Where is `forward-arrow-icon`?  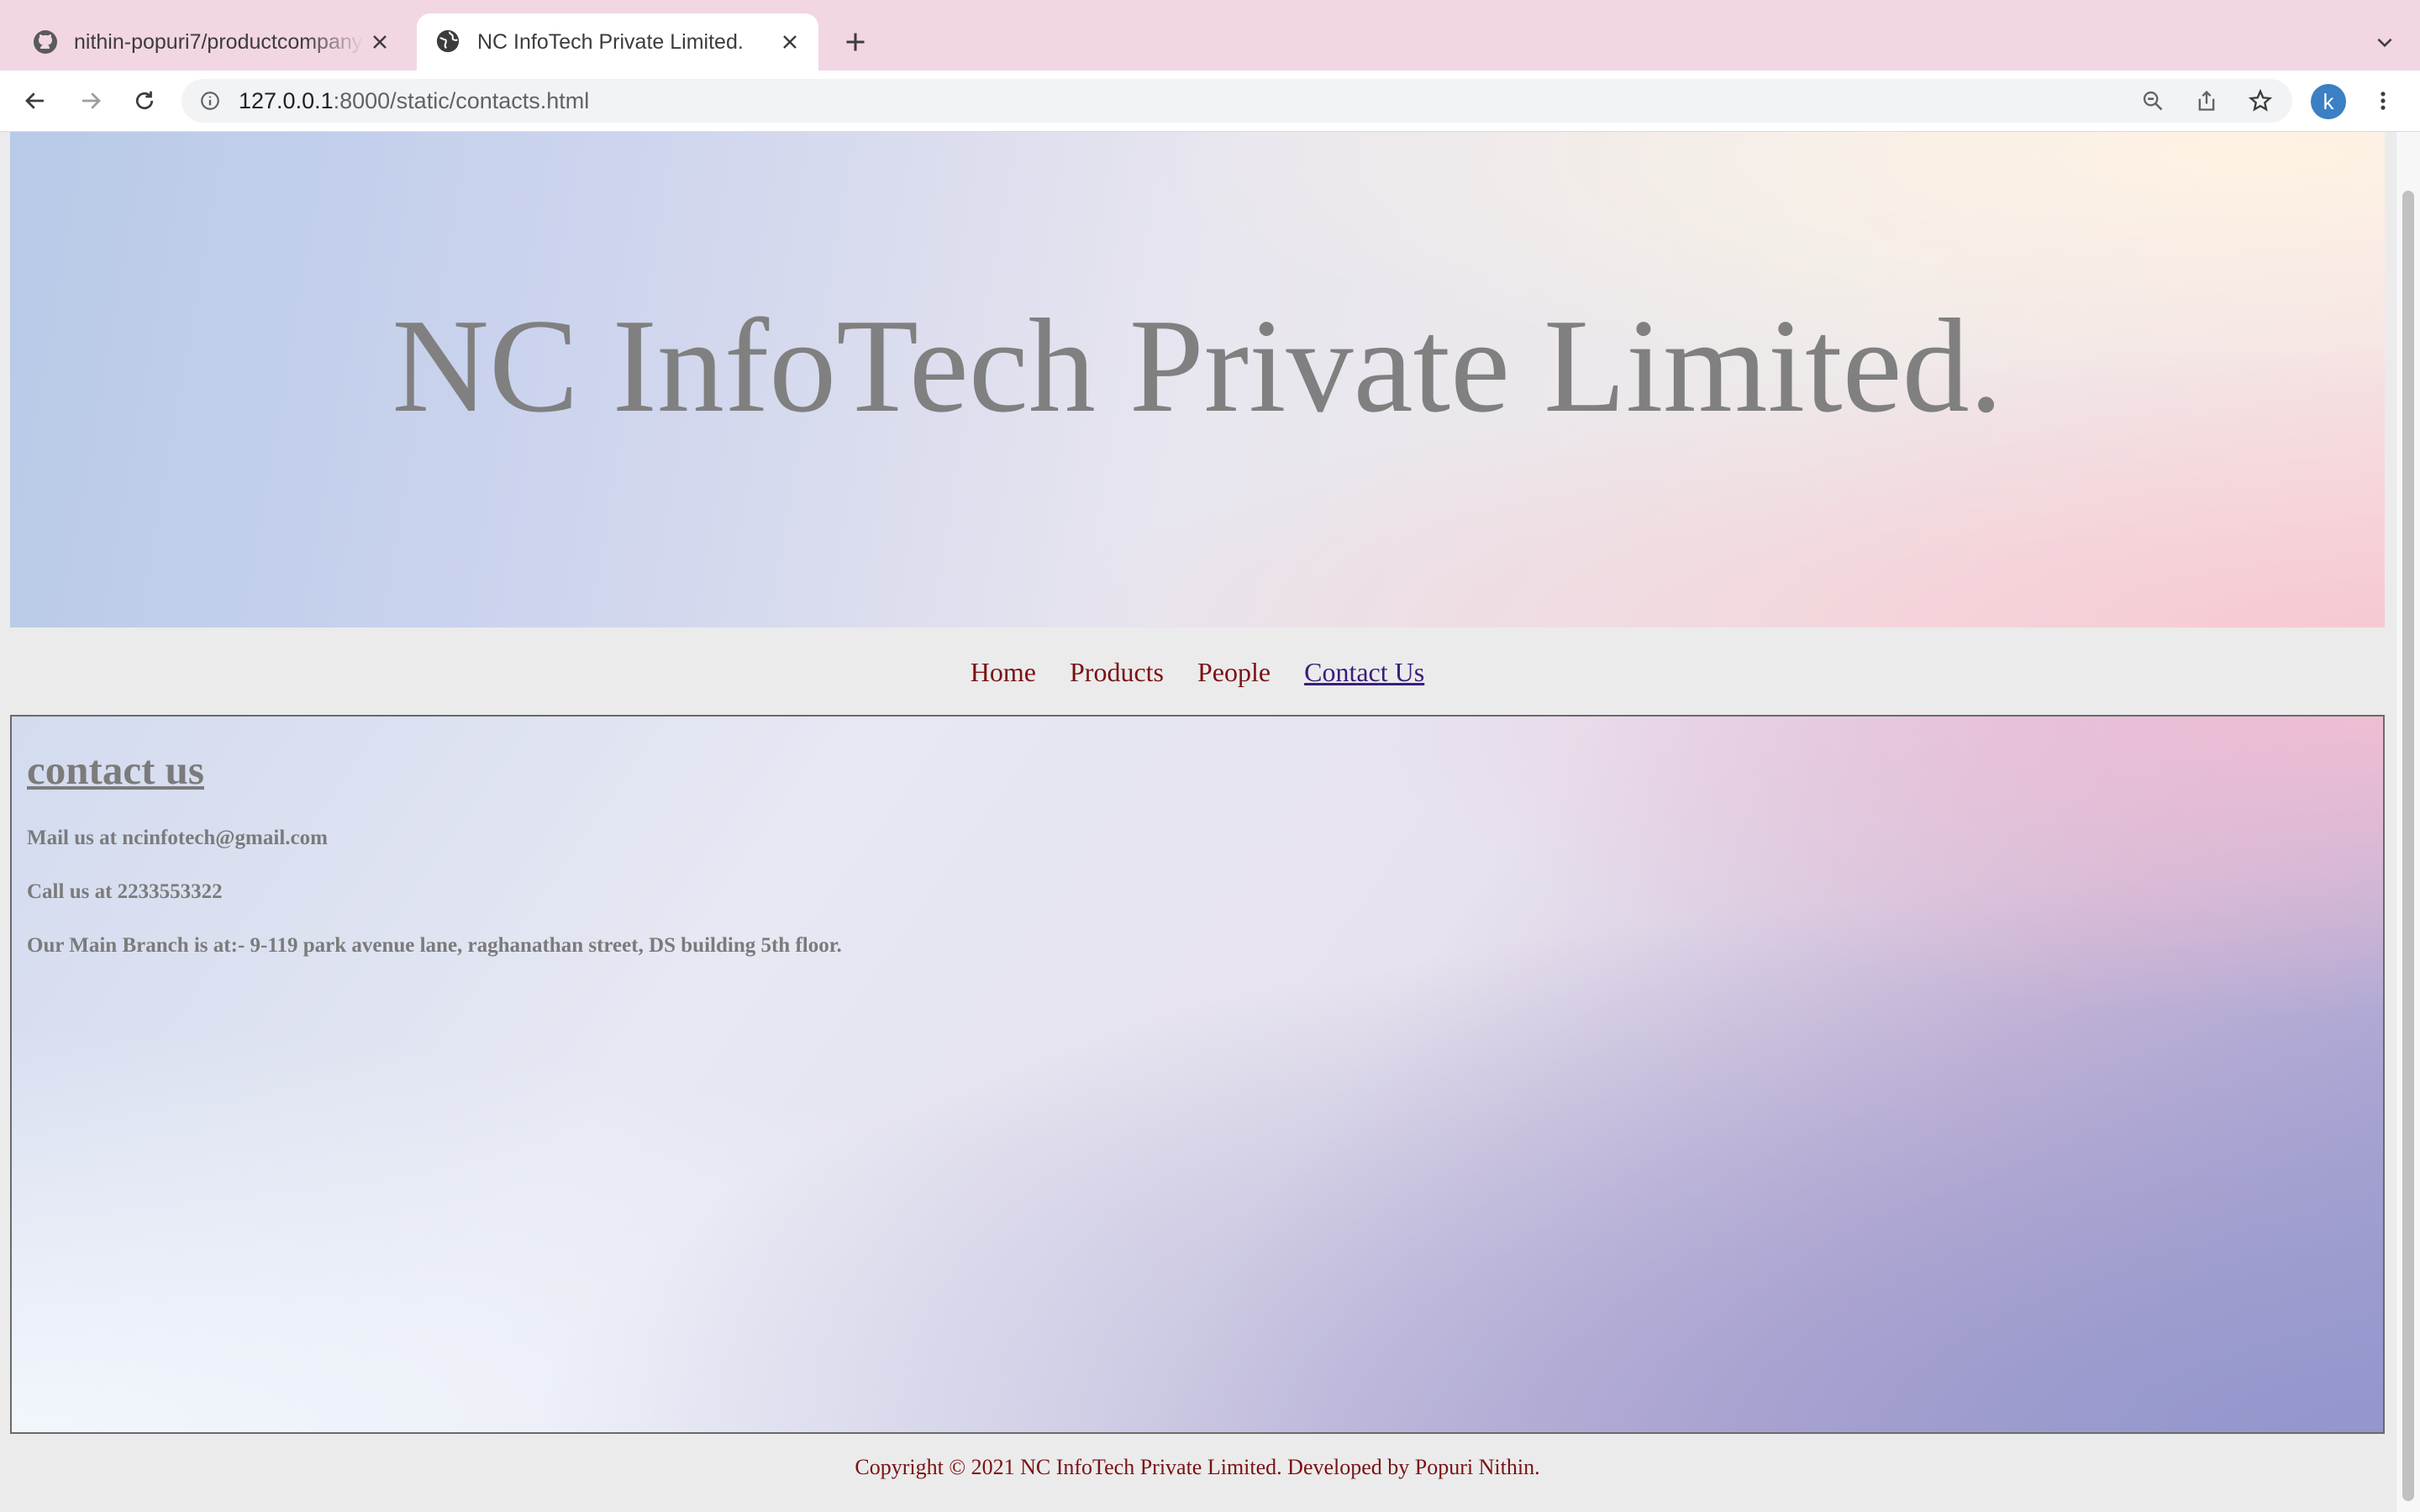
forward-arrow-icon is located at coordinates (90, 100).